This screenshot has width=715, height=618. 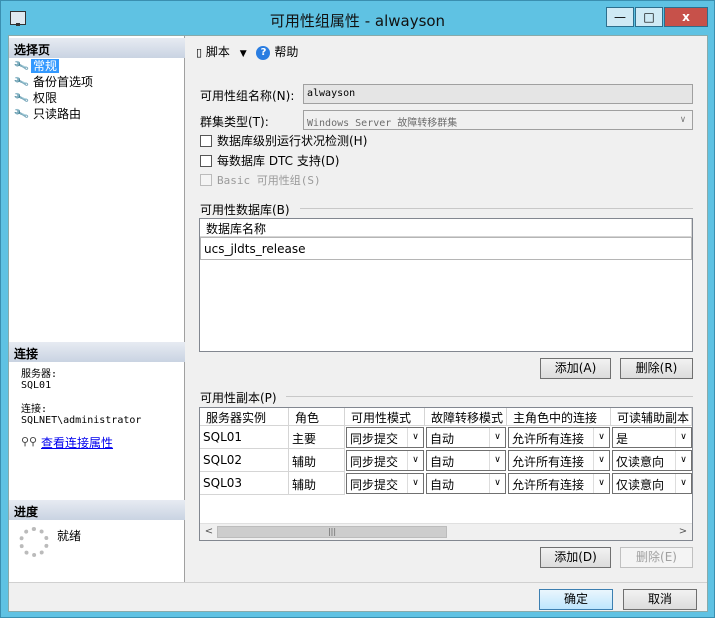 What do you see at coordinates (209, 532) in the screenshot?
I see `scroll-left-icon: <` at bounding box center [209, 532].